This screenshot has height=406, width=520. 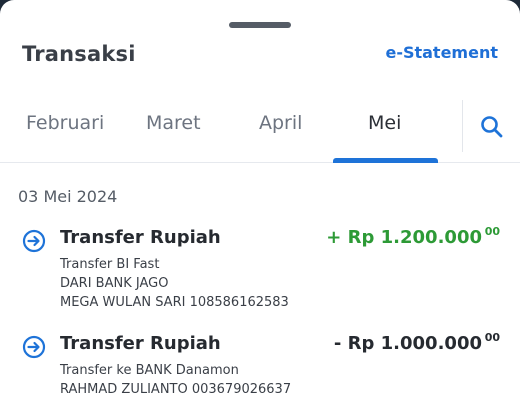 I want to click on transaction-detail: DARI BANK JAGO, so click(x=114, y=283).